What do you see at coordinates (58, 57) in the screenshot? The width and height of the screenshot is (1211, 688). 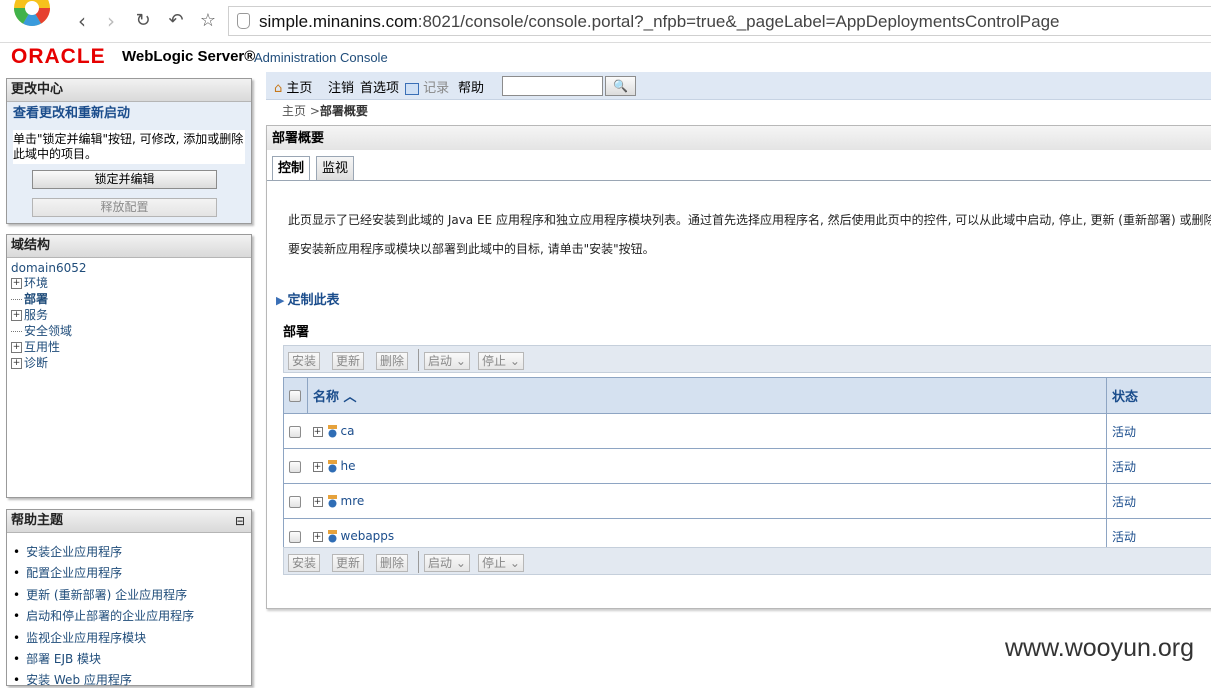 I see `oracle-logo: ORACLE` at bounding box center [58, 57].